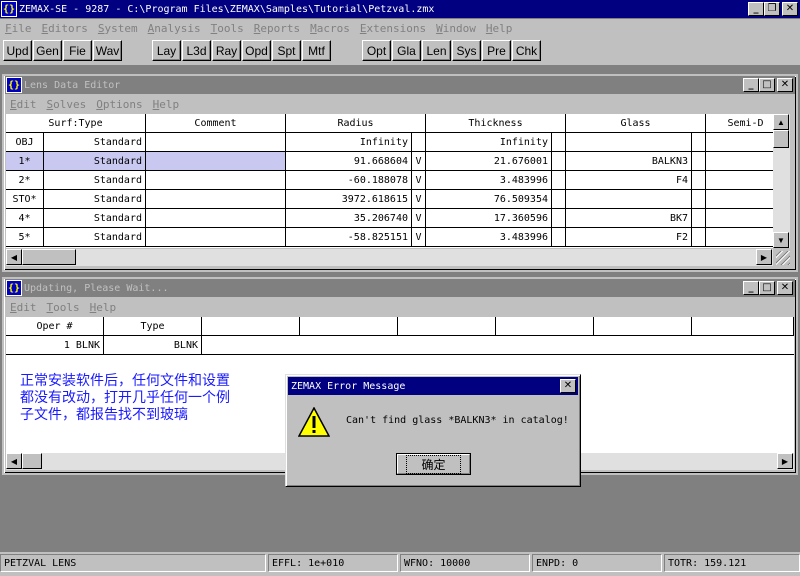 The width and height of the screenshot is (800, 576). Describe the element at coordinates (781, 122) in the screenshot. I see `scroll-up-icon: ▲` at that location.